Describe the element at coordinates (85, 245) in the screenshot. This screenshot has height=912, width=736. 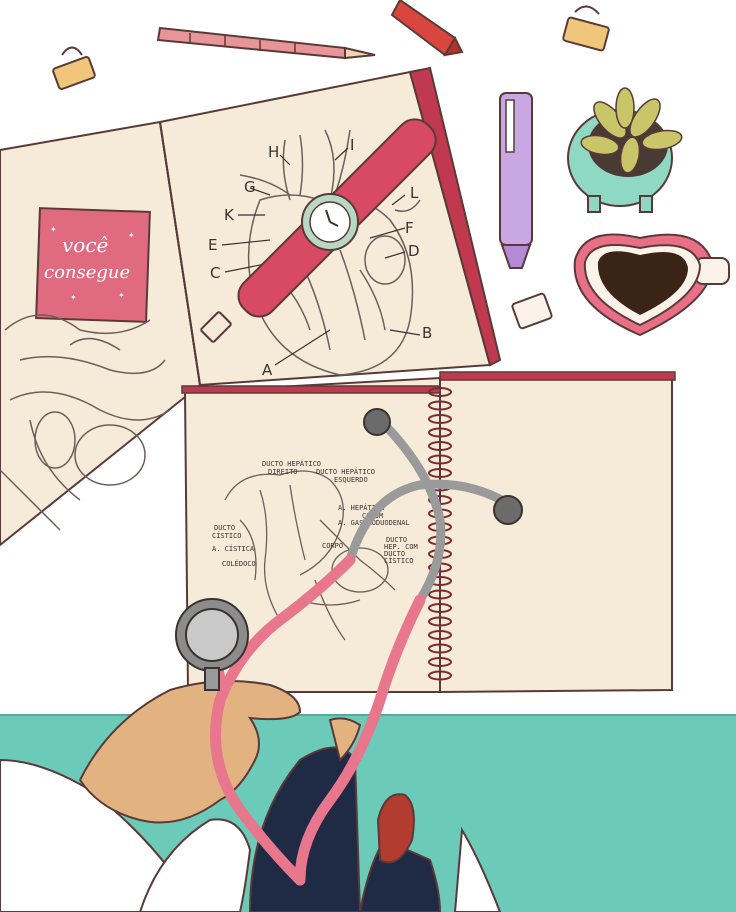
I see `sticky-note-line1: você` at that location.